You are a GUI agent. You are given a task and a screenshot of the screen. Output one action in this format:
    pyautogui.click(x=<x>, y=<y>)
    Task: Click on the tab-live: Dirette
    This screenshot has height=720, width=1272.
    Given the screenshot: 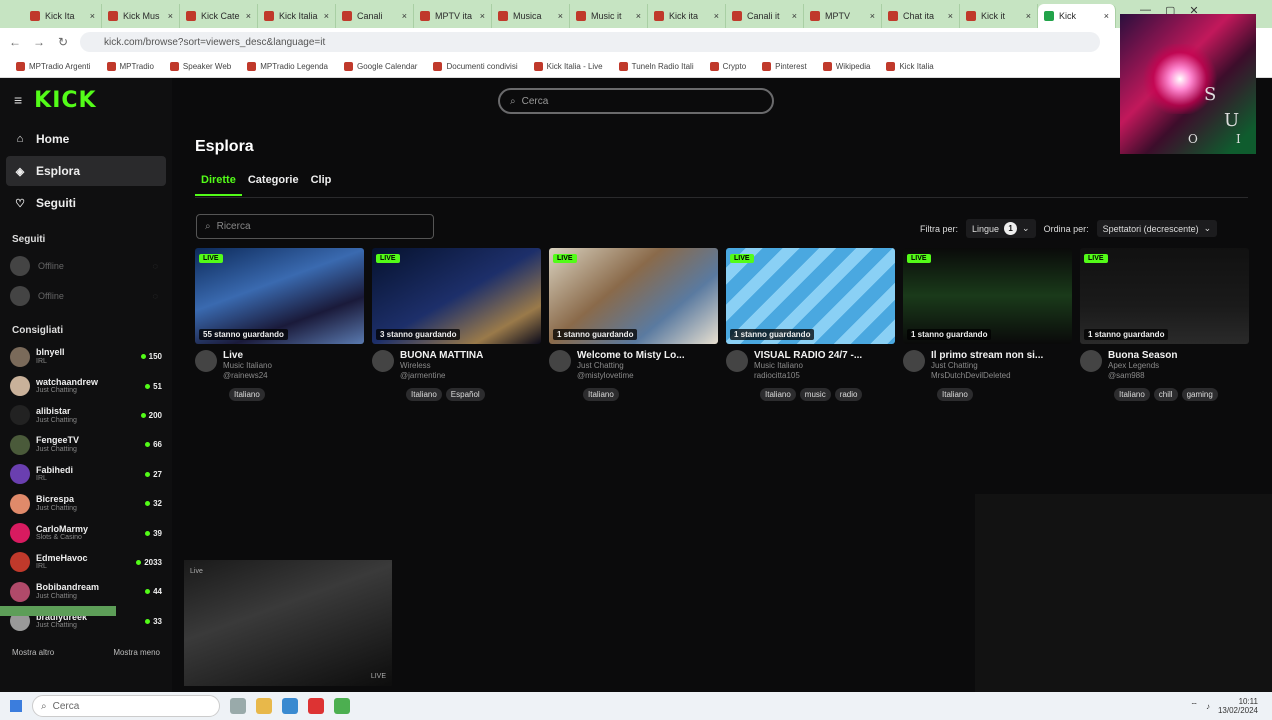 What is the action you would take?
    pyautogui.click(x=218, y=185)
    